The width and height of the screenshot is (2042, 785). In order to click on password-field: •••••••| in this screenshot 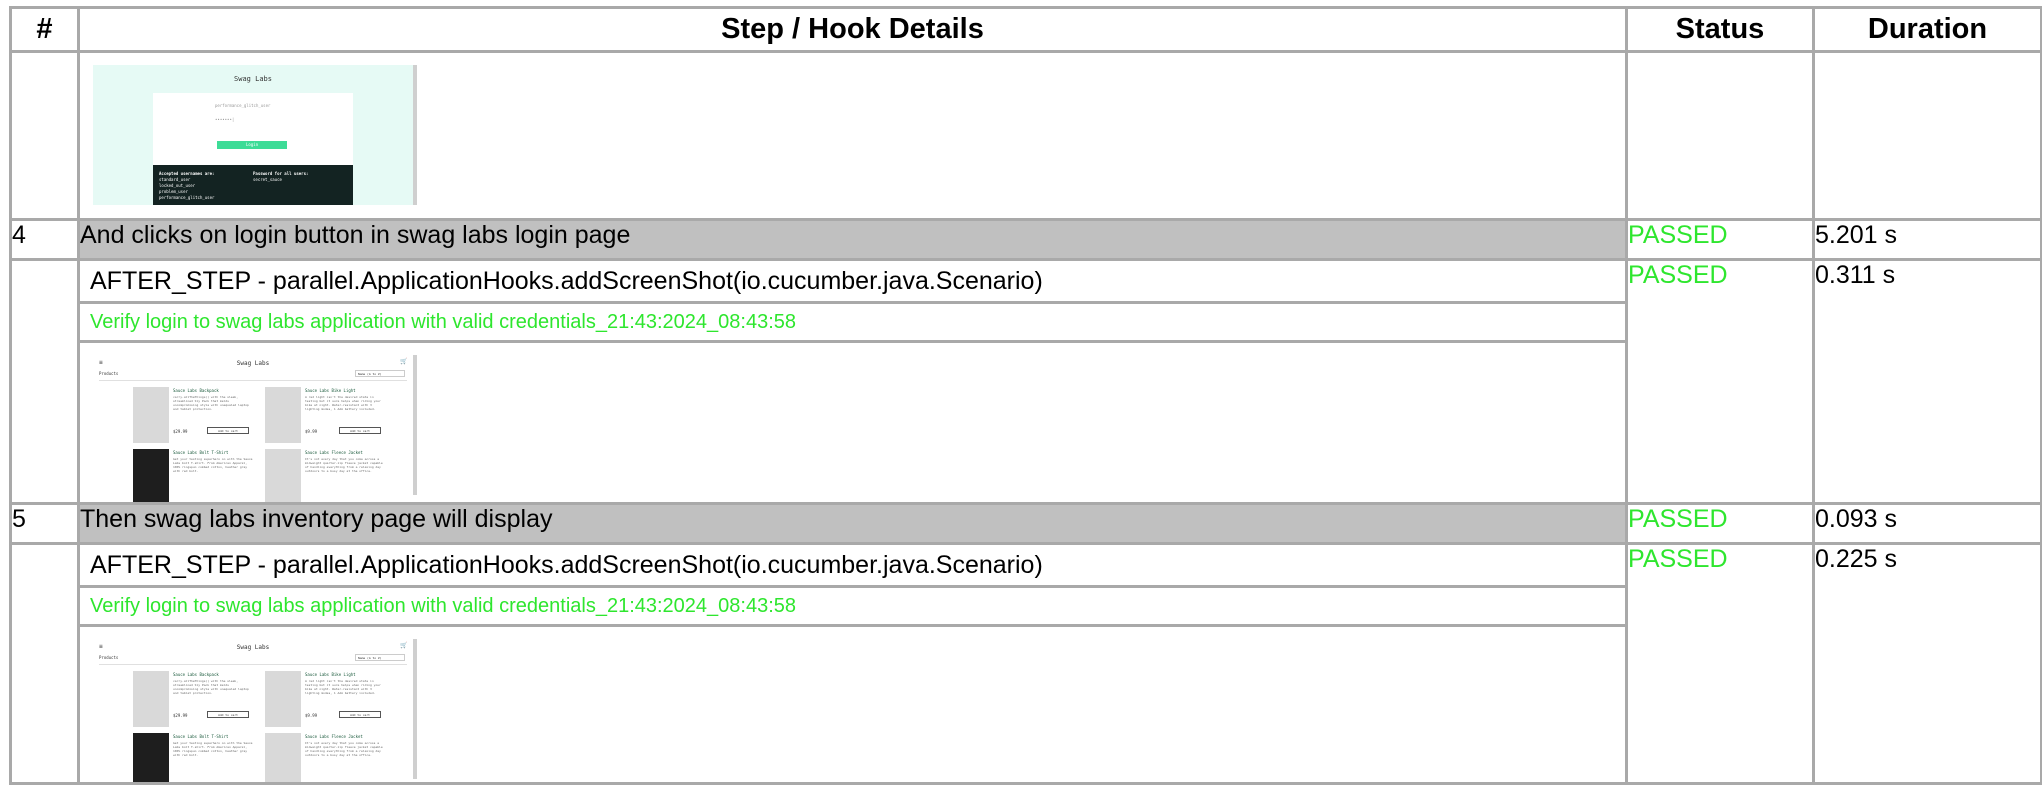, I will do `click(225, 119)`.